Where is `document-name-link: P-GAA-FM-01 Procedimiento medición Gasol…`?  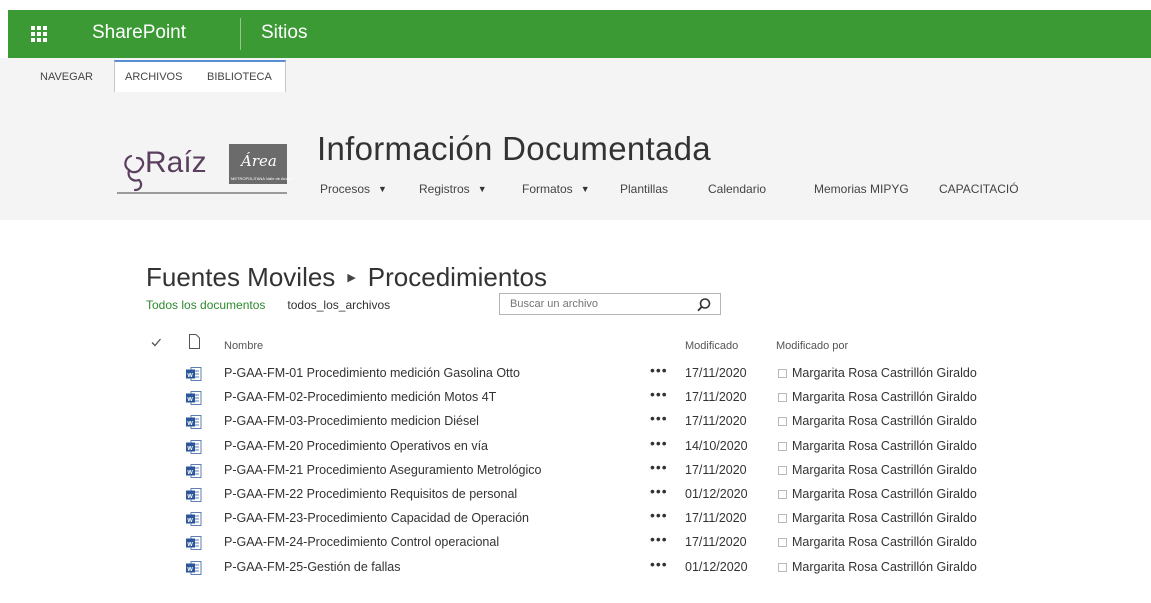 document-name-link: P-GAA-FM-01 Procedimiento medición Gasol… is located at coordinates (372, 373).